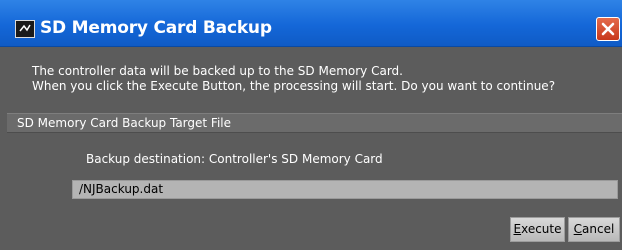 This screenshot has width=622, height=250. What do you see at coordinates (124, 123) in the screenshot?
I see `section-title: SD Memory Card Backup Target File` at bounding box center [124, 123].